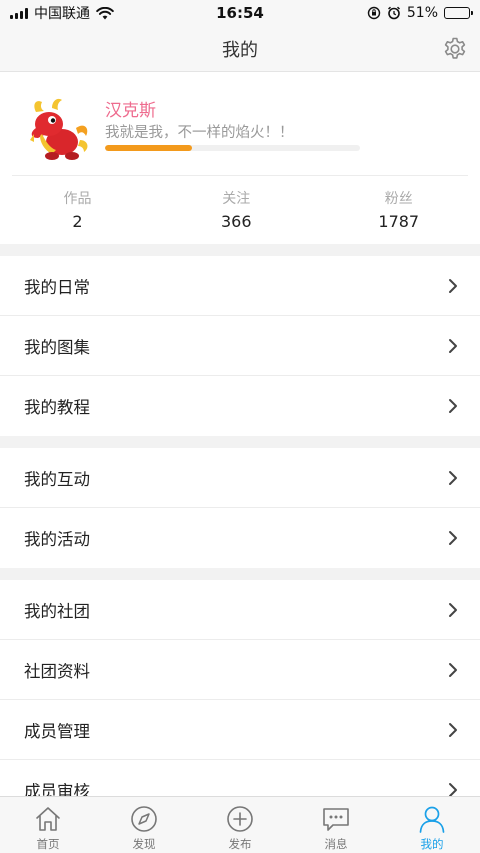 This screenshot has width=480, height=853. Describe the element at coordinates (398, 199) in the screenshot. I see `stat-label: 粉丝` at that location.